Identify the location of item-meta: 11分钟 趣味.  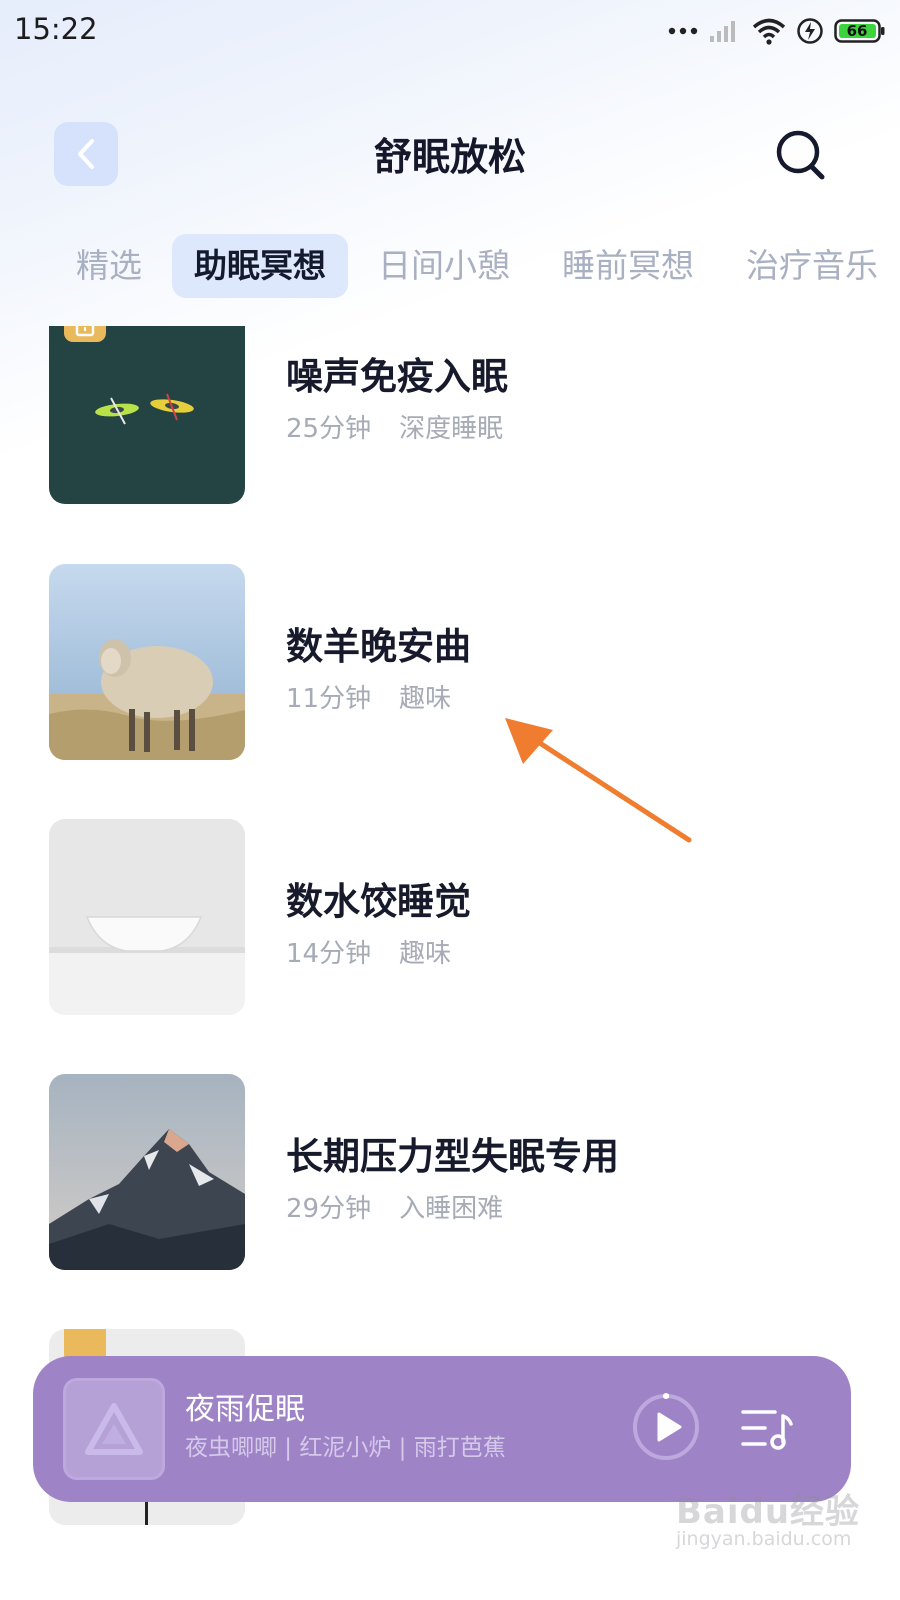
(368, 696).